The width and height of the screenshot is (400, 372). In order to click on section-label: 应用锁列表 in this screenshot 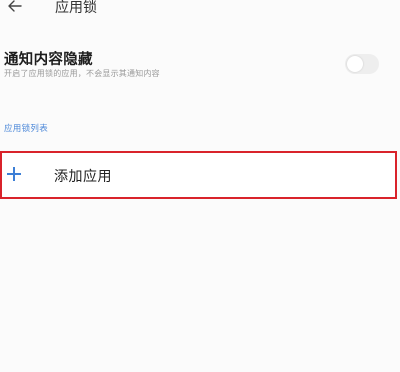, I will do `click(26, 129)`.